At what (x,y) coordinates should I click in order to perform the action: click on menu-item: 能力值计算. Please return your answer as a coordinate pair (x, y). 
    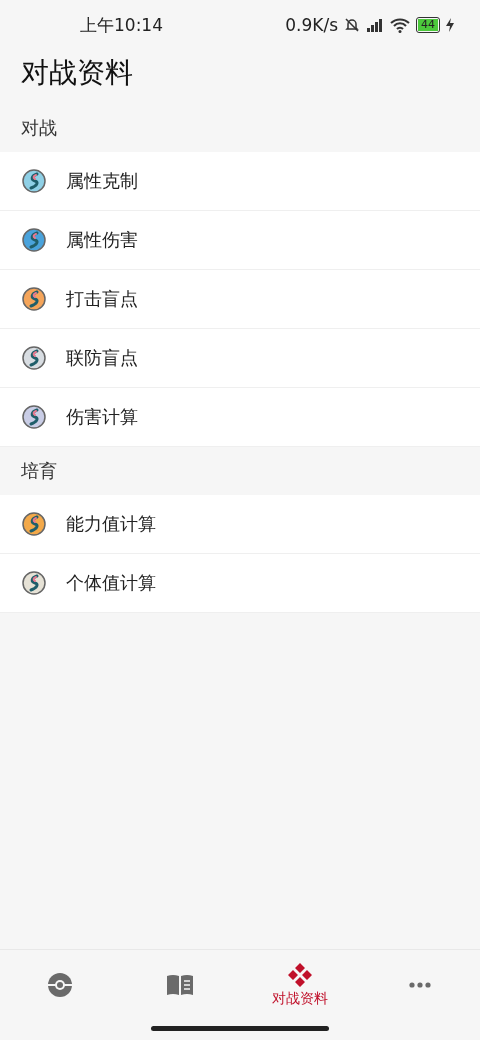
    Looking at the image, I should click on (240, 524).